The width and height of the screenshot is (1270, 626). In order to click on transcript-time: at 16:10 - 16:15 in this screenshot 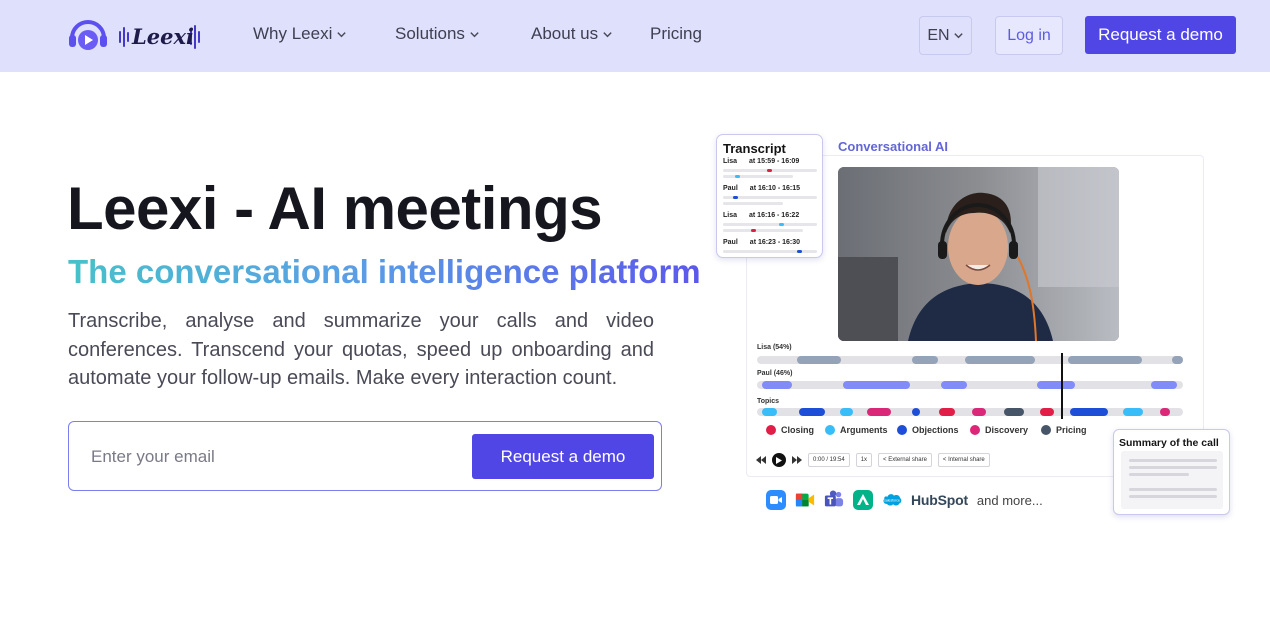, I will do `click(774, 188)`.